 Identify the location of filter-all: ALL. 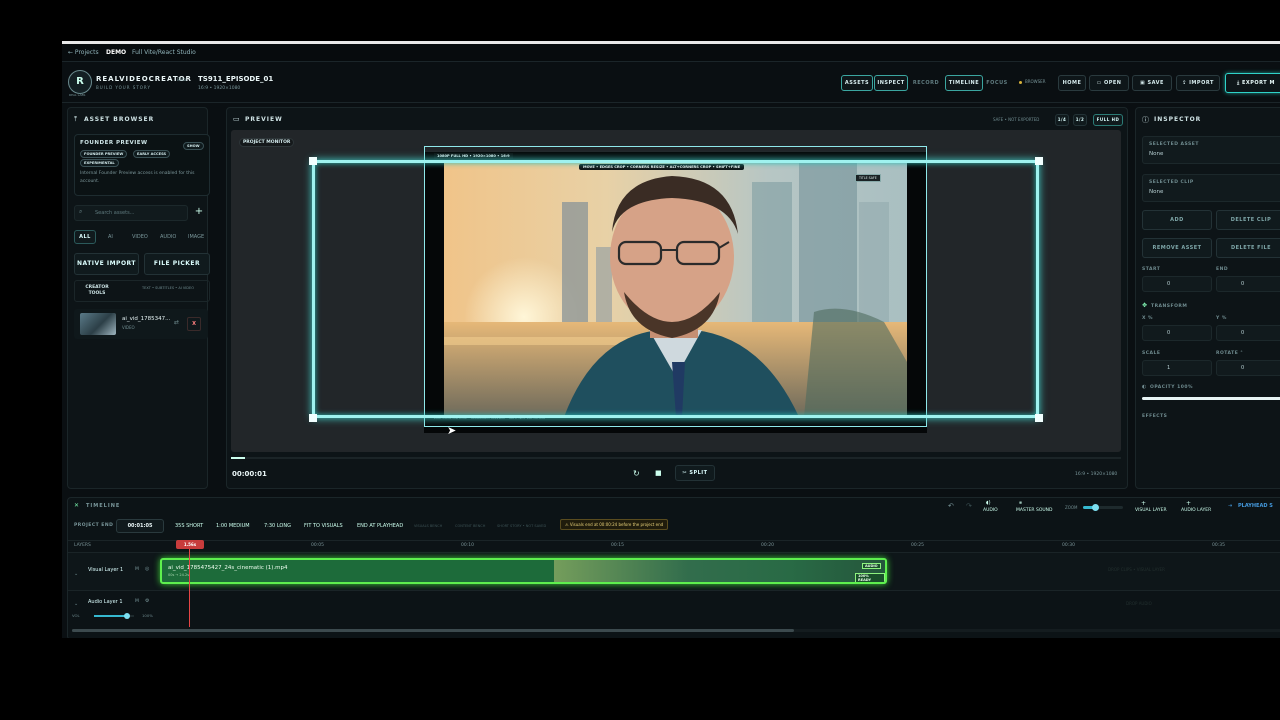
(85, 237).